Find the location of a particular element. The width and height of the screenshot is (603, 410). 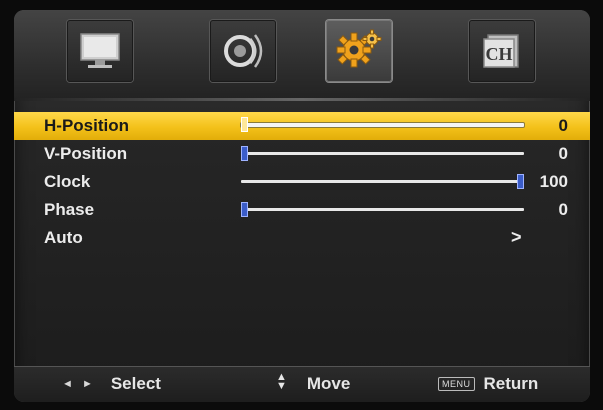

tab-picture is located at coordinates (100, 51).